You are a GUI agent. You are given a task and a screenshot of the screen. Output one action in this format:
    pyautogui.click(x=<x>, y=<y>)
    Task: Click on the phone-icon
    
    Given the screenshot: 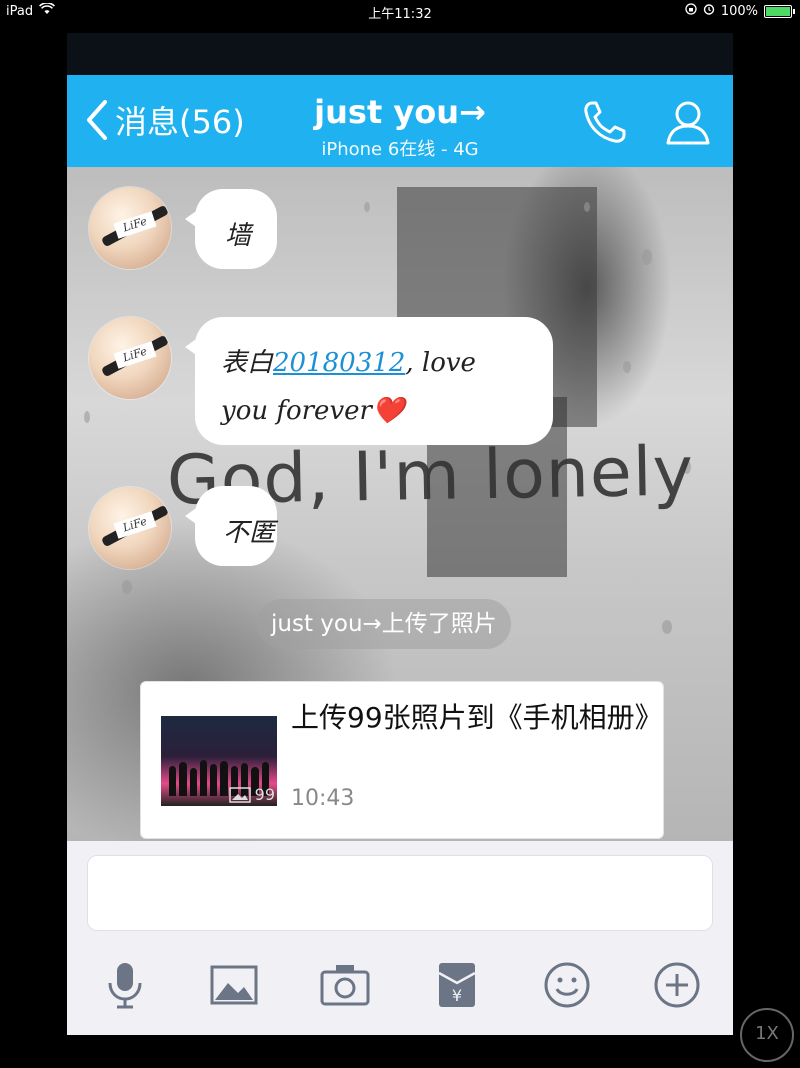 What is the action you would take?
    pyautogui.click(x=605, y=122)
    